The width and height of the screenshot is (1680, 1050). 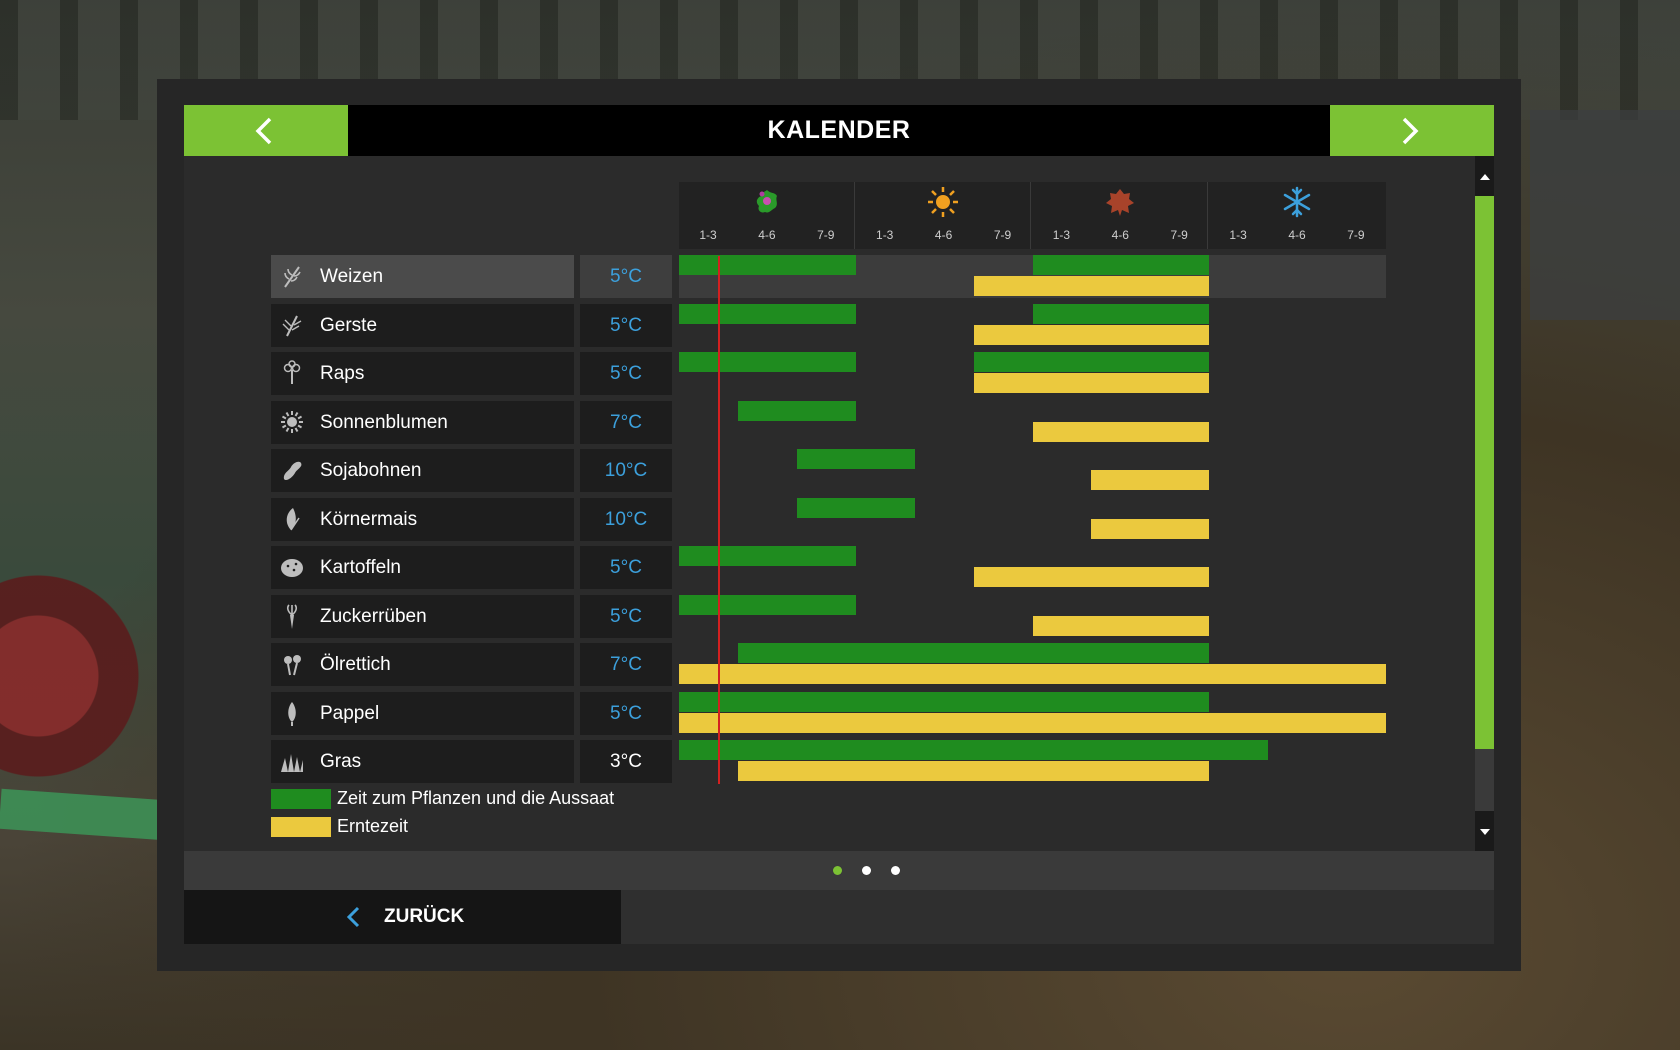 What do you see at coordinates (292, 761) in the screenshot?
I see `grass-icon` at bounding box center [292, 761].